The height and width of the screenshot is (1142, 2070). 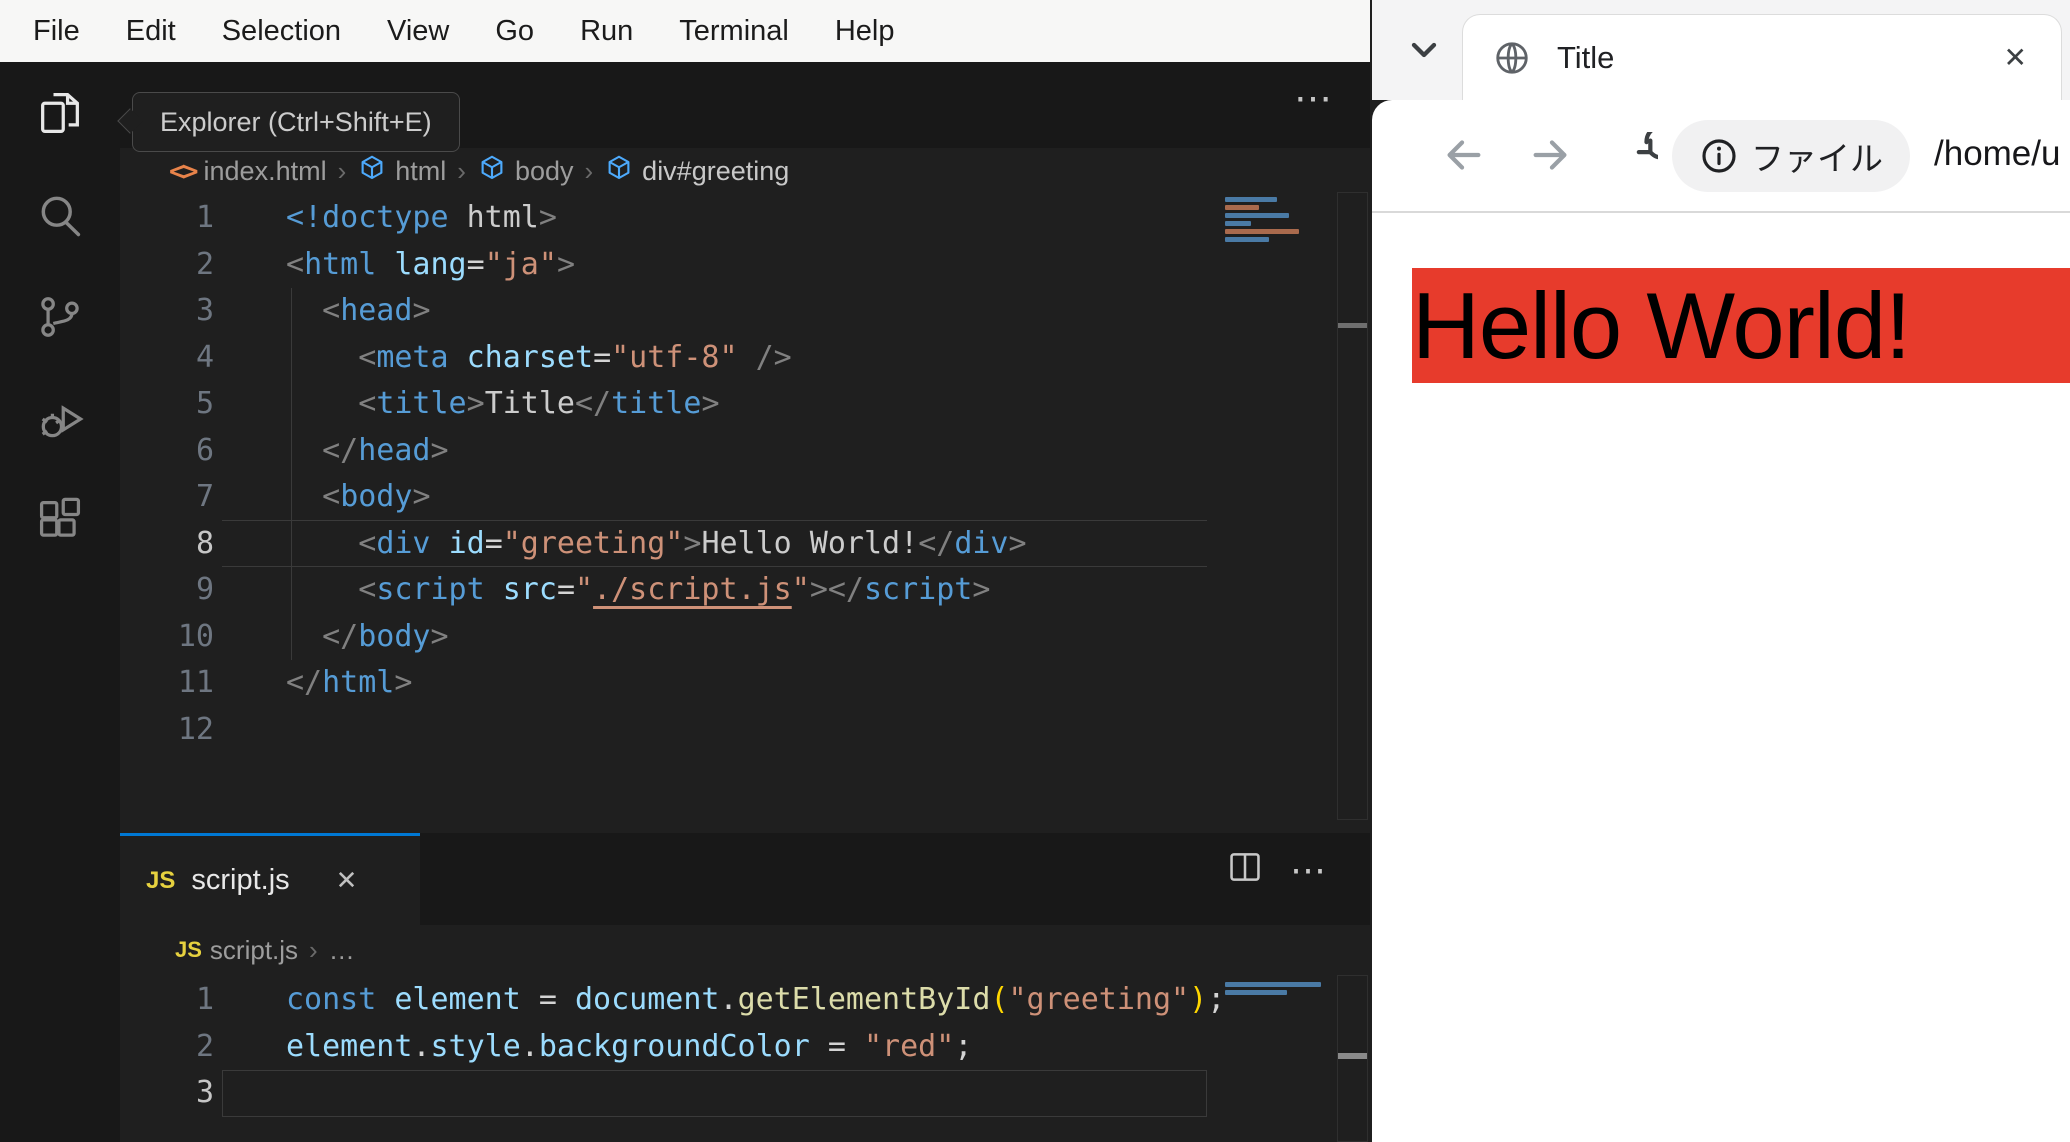 What do you see at coordinates (663, 265) in the screenshot?
I see `code-line: 2 <html lang="ja">` at bounding box center [663, 265].